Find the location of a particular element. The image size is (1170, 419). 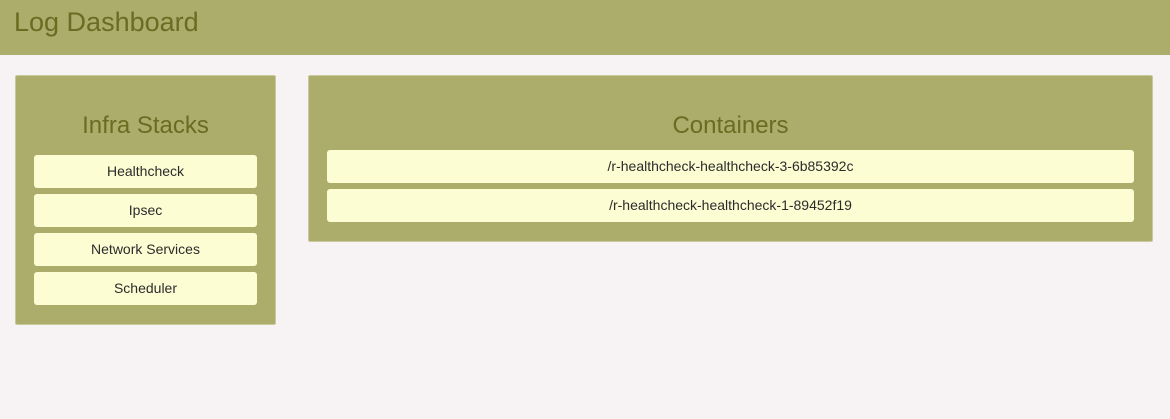

container-item: /r-healthcheck-healthcheck-1-89452f19 is located at coordinates (730, 205).